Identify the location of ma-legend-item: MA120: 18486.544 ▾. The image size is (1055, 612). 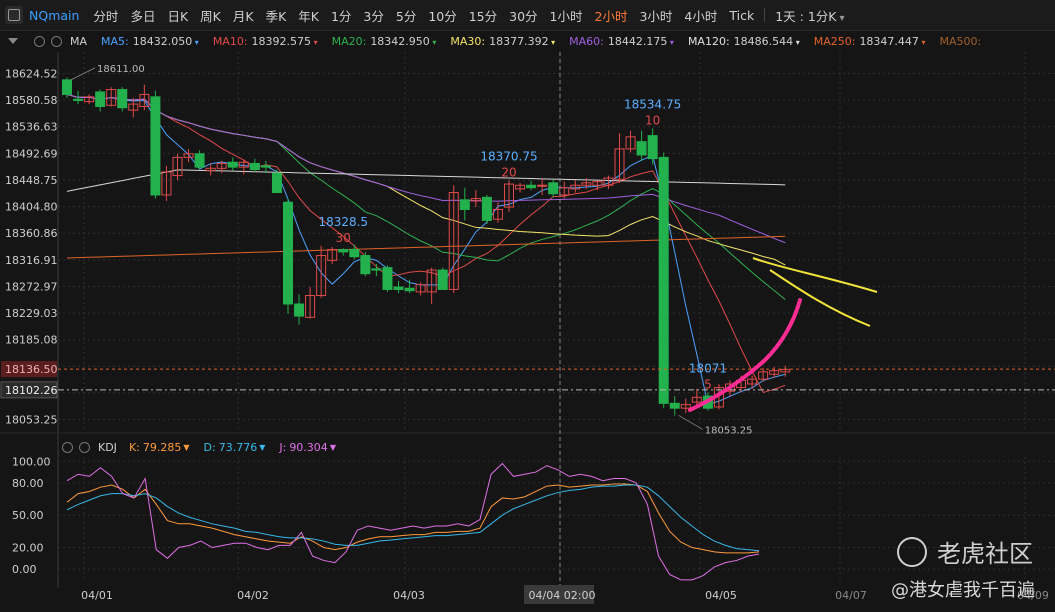
(744, 41).